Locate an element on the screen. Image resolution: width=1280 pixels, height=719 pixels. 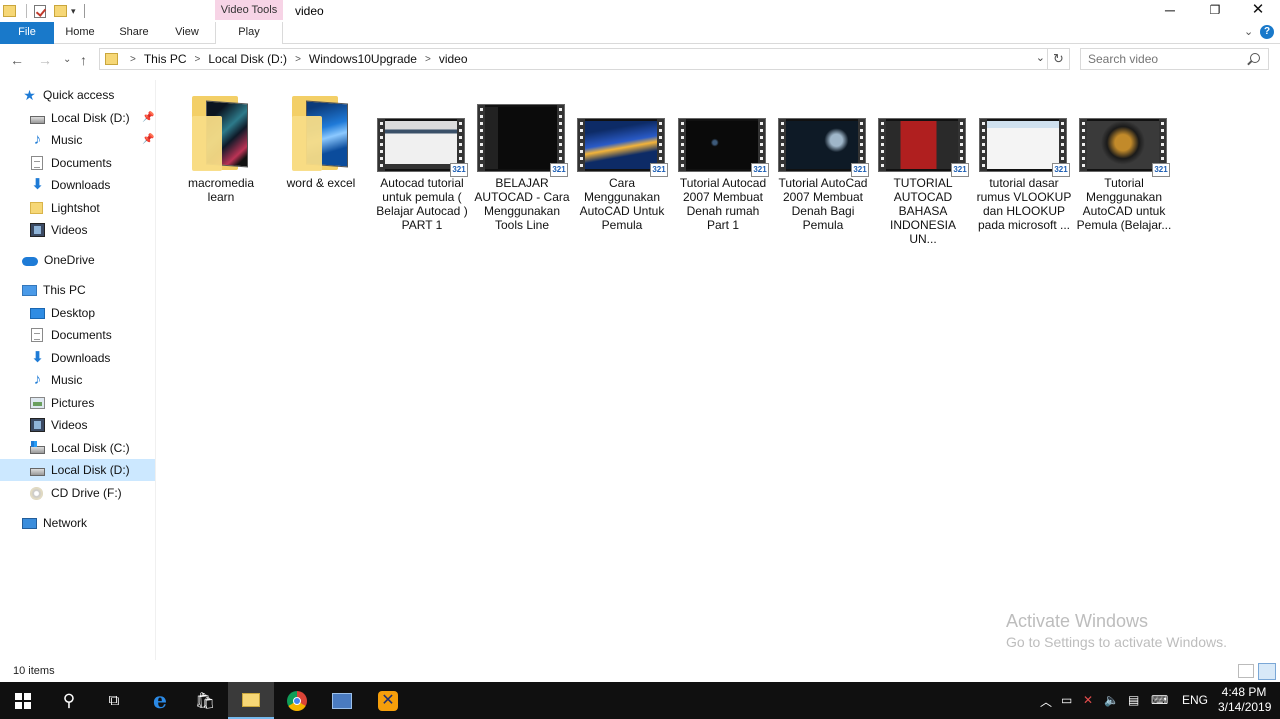
nav-label: Local Disk (D:) is located at coordinates (90, 118).